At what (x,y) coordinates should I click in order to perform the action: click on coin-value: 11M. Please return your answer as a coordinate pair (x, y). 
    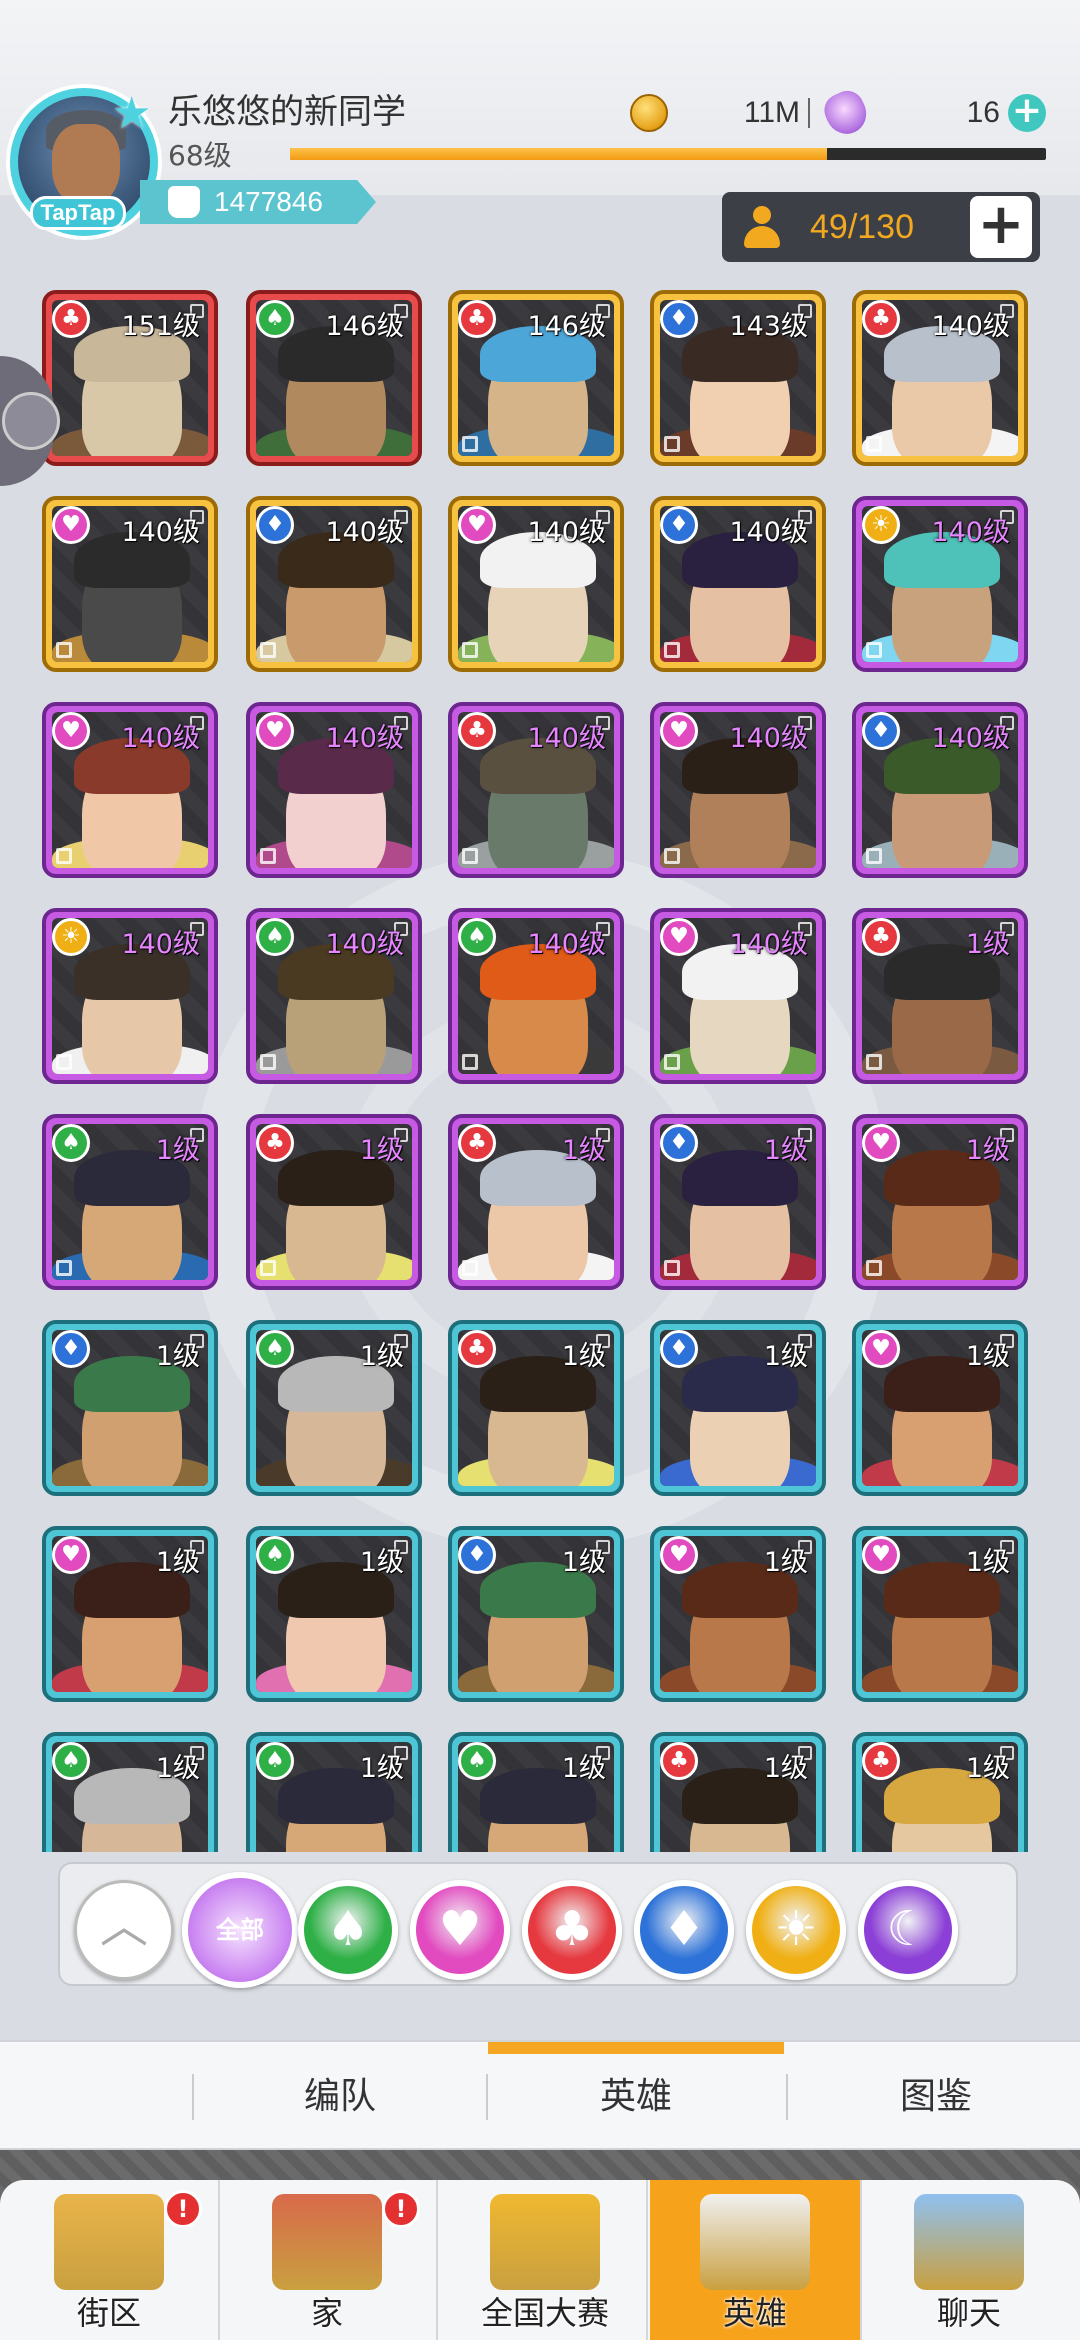
    Looking at the image, I should click on (771, 112).